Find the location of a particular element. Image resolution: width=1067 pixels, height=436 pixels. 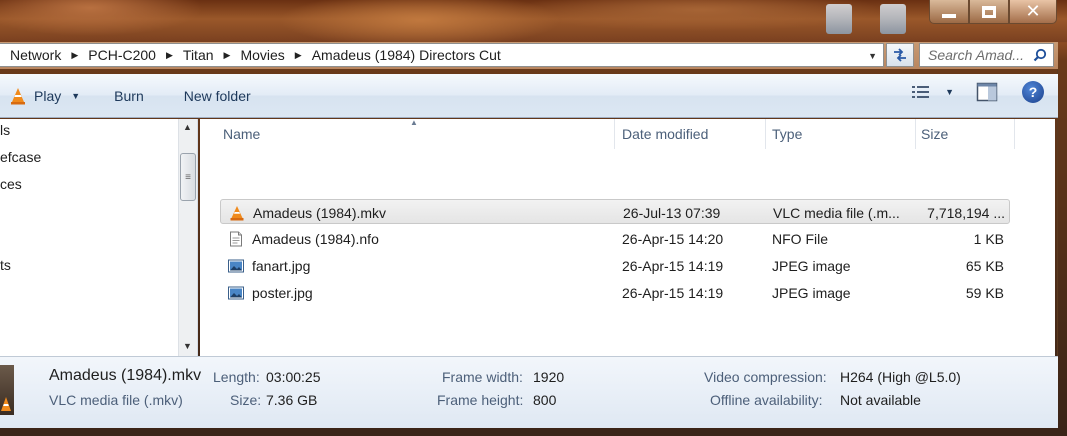

breadcrumb-current-folder: Amadeus (1984) Directors Cut is located at coordinates (406, 55).